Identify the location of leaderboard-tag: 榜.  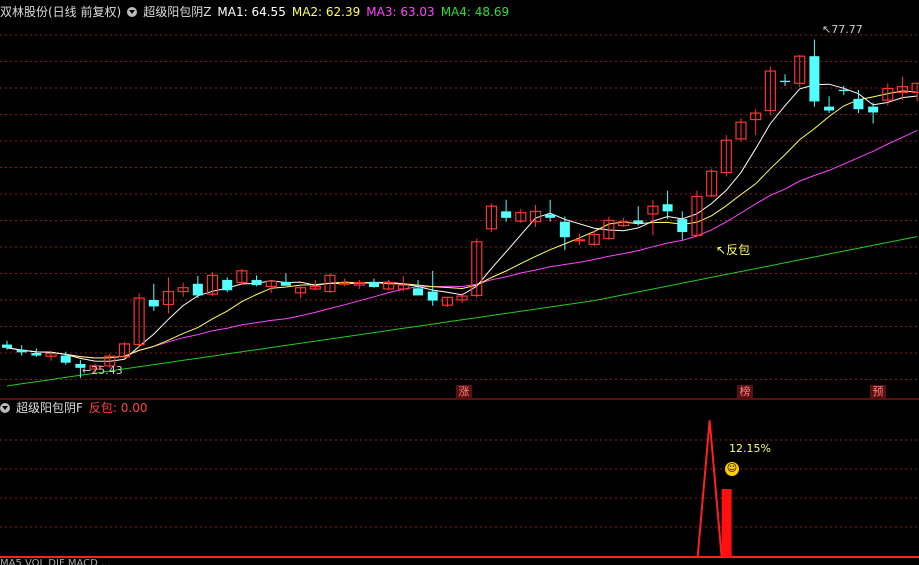
(745, 392).